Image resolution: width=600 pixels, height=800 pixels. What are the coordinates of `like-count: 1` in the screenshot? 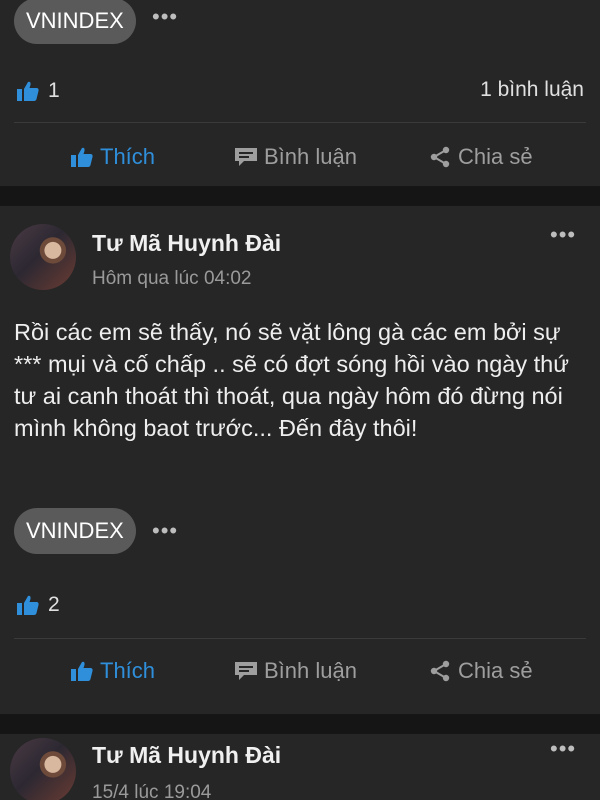 It's located at (54, 90).